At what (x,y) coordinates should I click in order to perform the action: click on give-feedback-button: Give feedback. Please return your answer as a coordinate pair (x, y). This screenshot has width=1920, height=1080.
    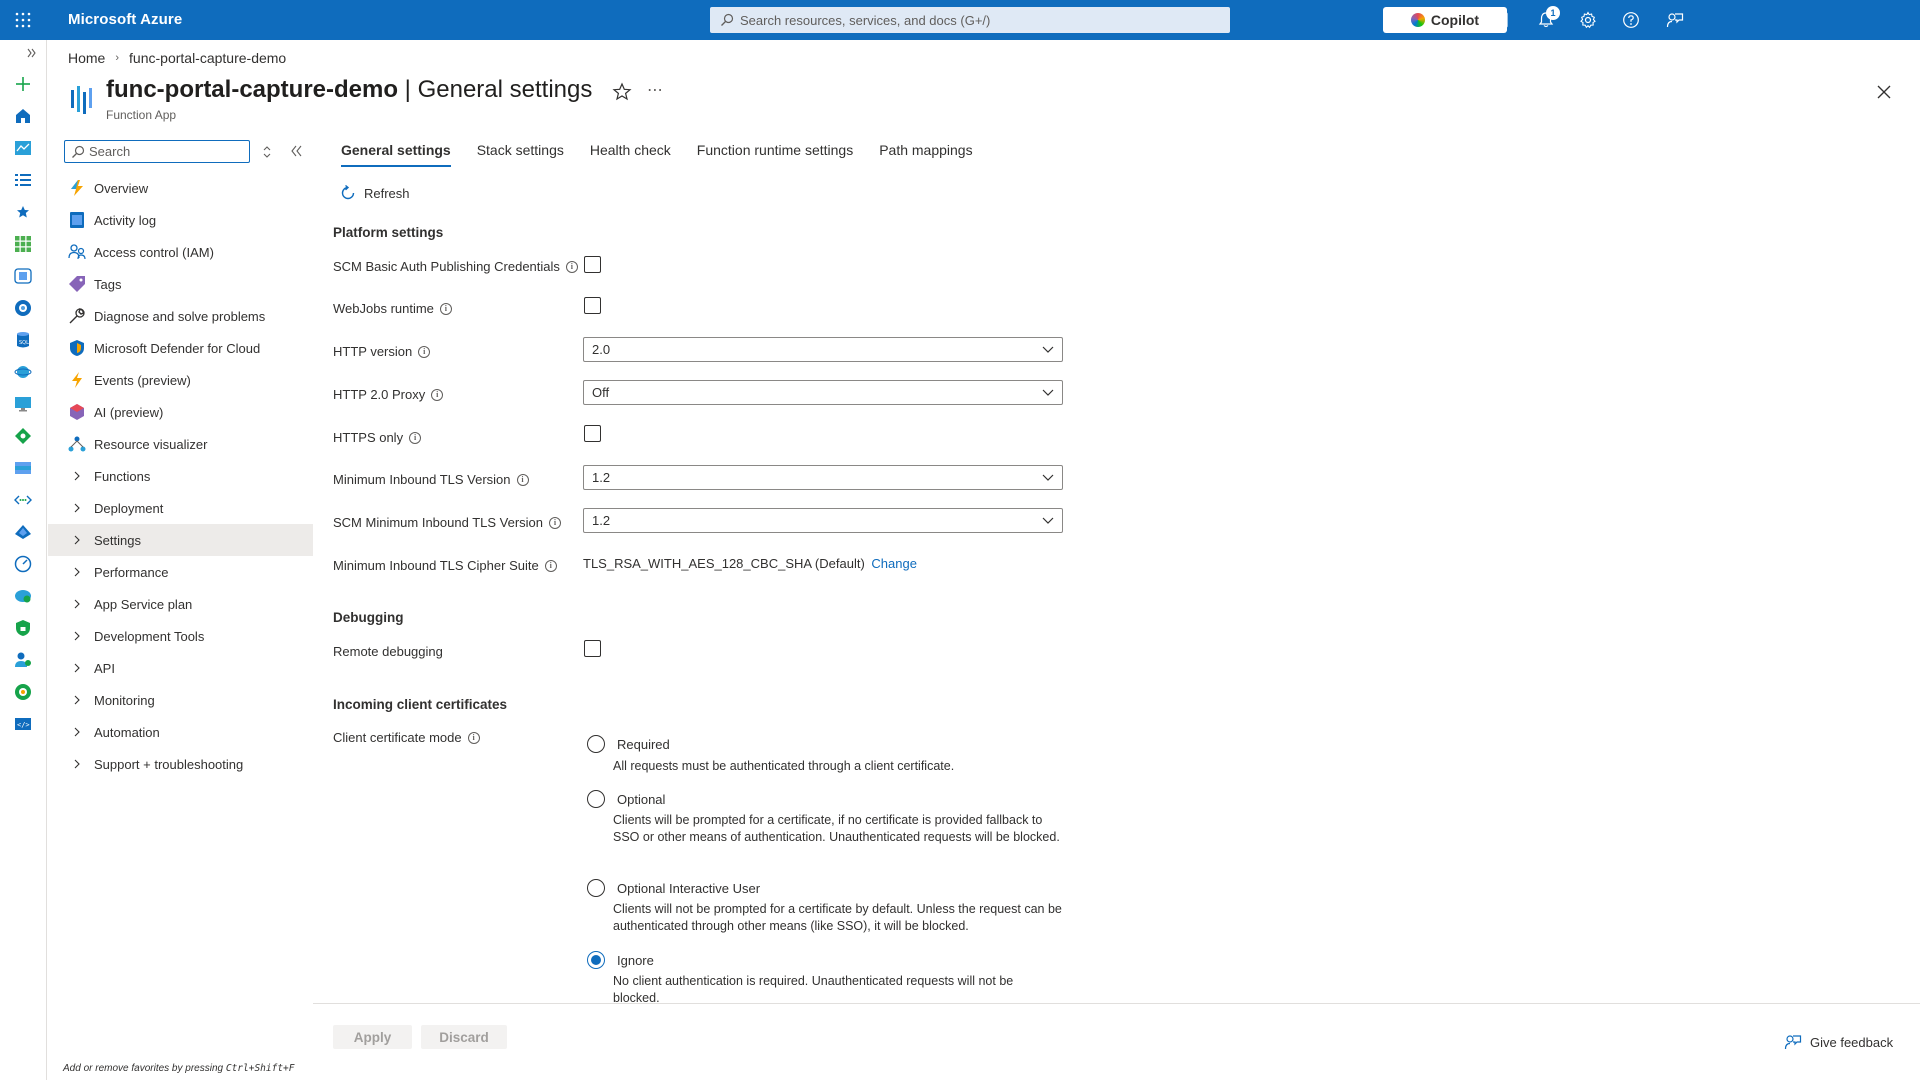
    Looking at the image, I should click on (1838, 1042).